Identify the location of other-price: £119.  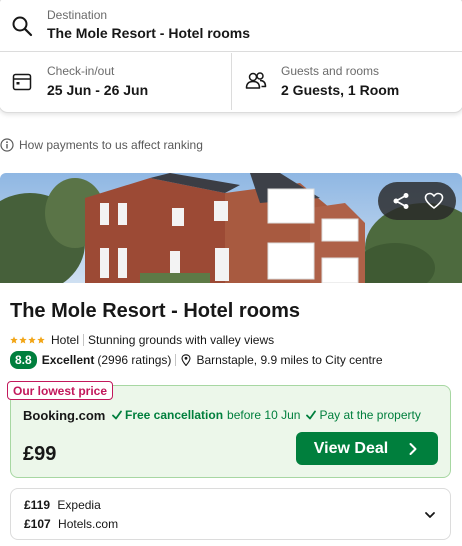
(37, 505).